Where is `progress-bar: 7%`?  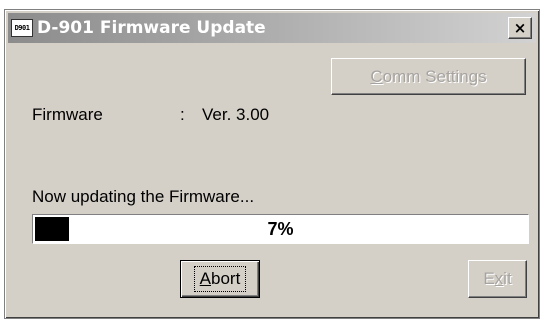 progress-bar: 7% is located at coordinates (280, 229).